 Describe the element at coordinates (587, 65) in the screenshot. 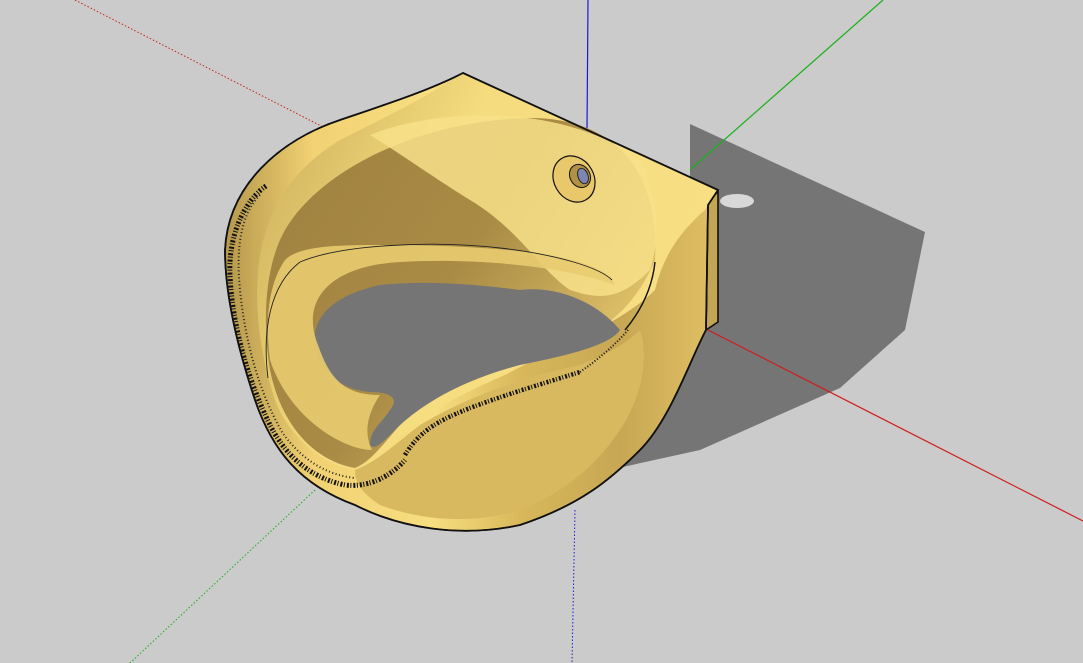

I see `blue-axis-solid` at that location.